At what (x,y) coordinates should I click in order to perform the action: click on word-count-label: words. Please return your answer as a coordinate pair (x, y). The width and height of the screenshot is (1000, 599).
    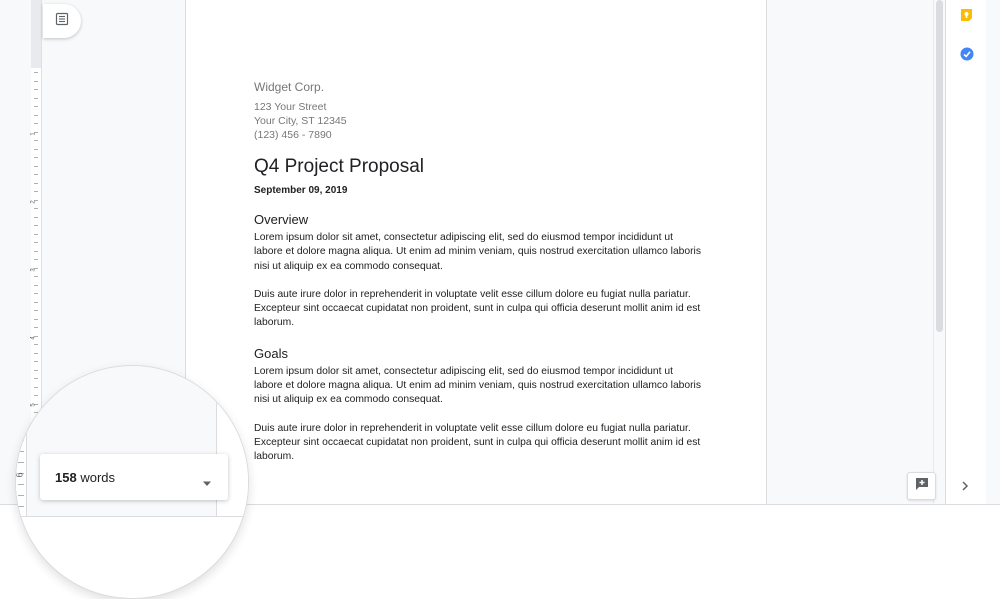
    Looking at the image, I should click on (98, 477).